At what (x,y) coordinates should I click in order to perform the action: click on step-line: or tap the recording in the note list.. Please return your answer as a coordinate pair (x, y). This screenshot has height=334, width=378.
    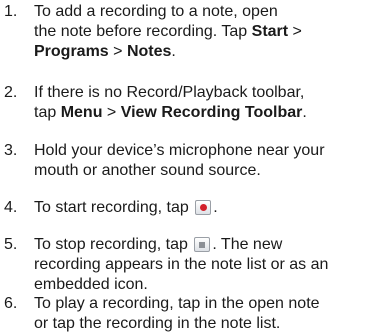
    Looking at the image, I should click on (204, 324).